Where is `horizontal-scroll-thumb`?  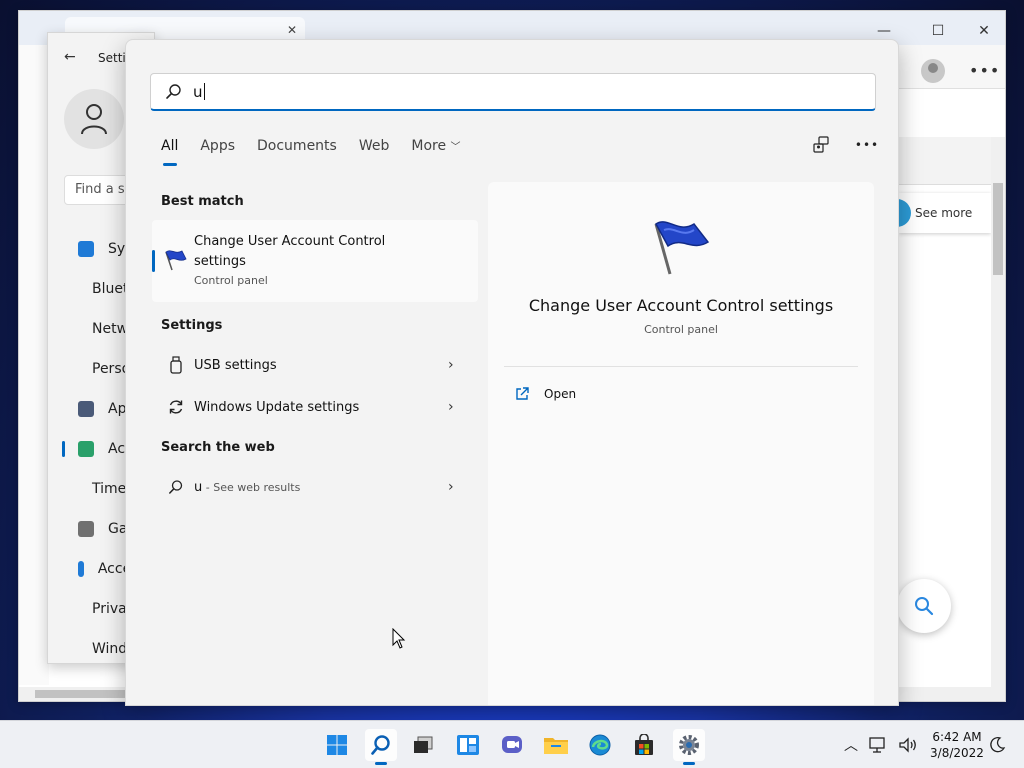 horizontal-scroll-thumb is located at coordinates (81, 694).